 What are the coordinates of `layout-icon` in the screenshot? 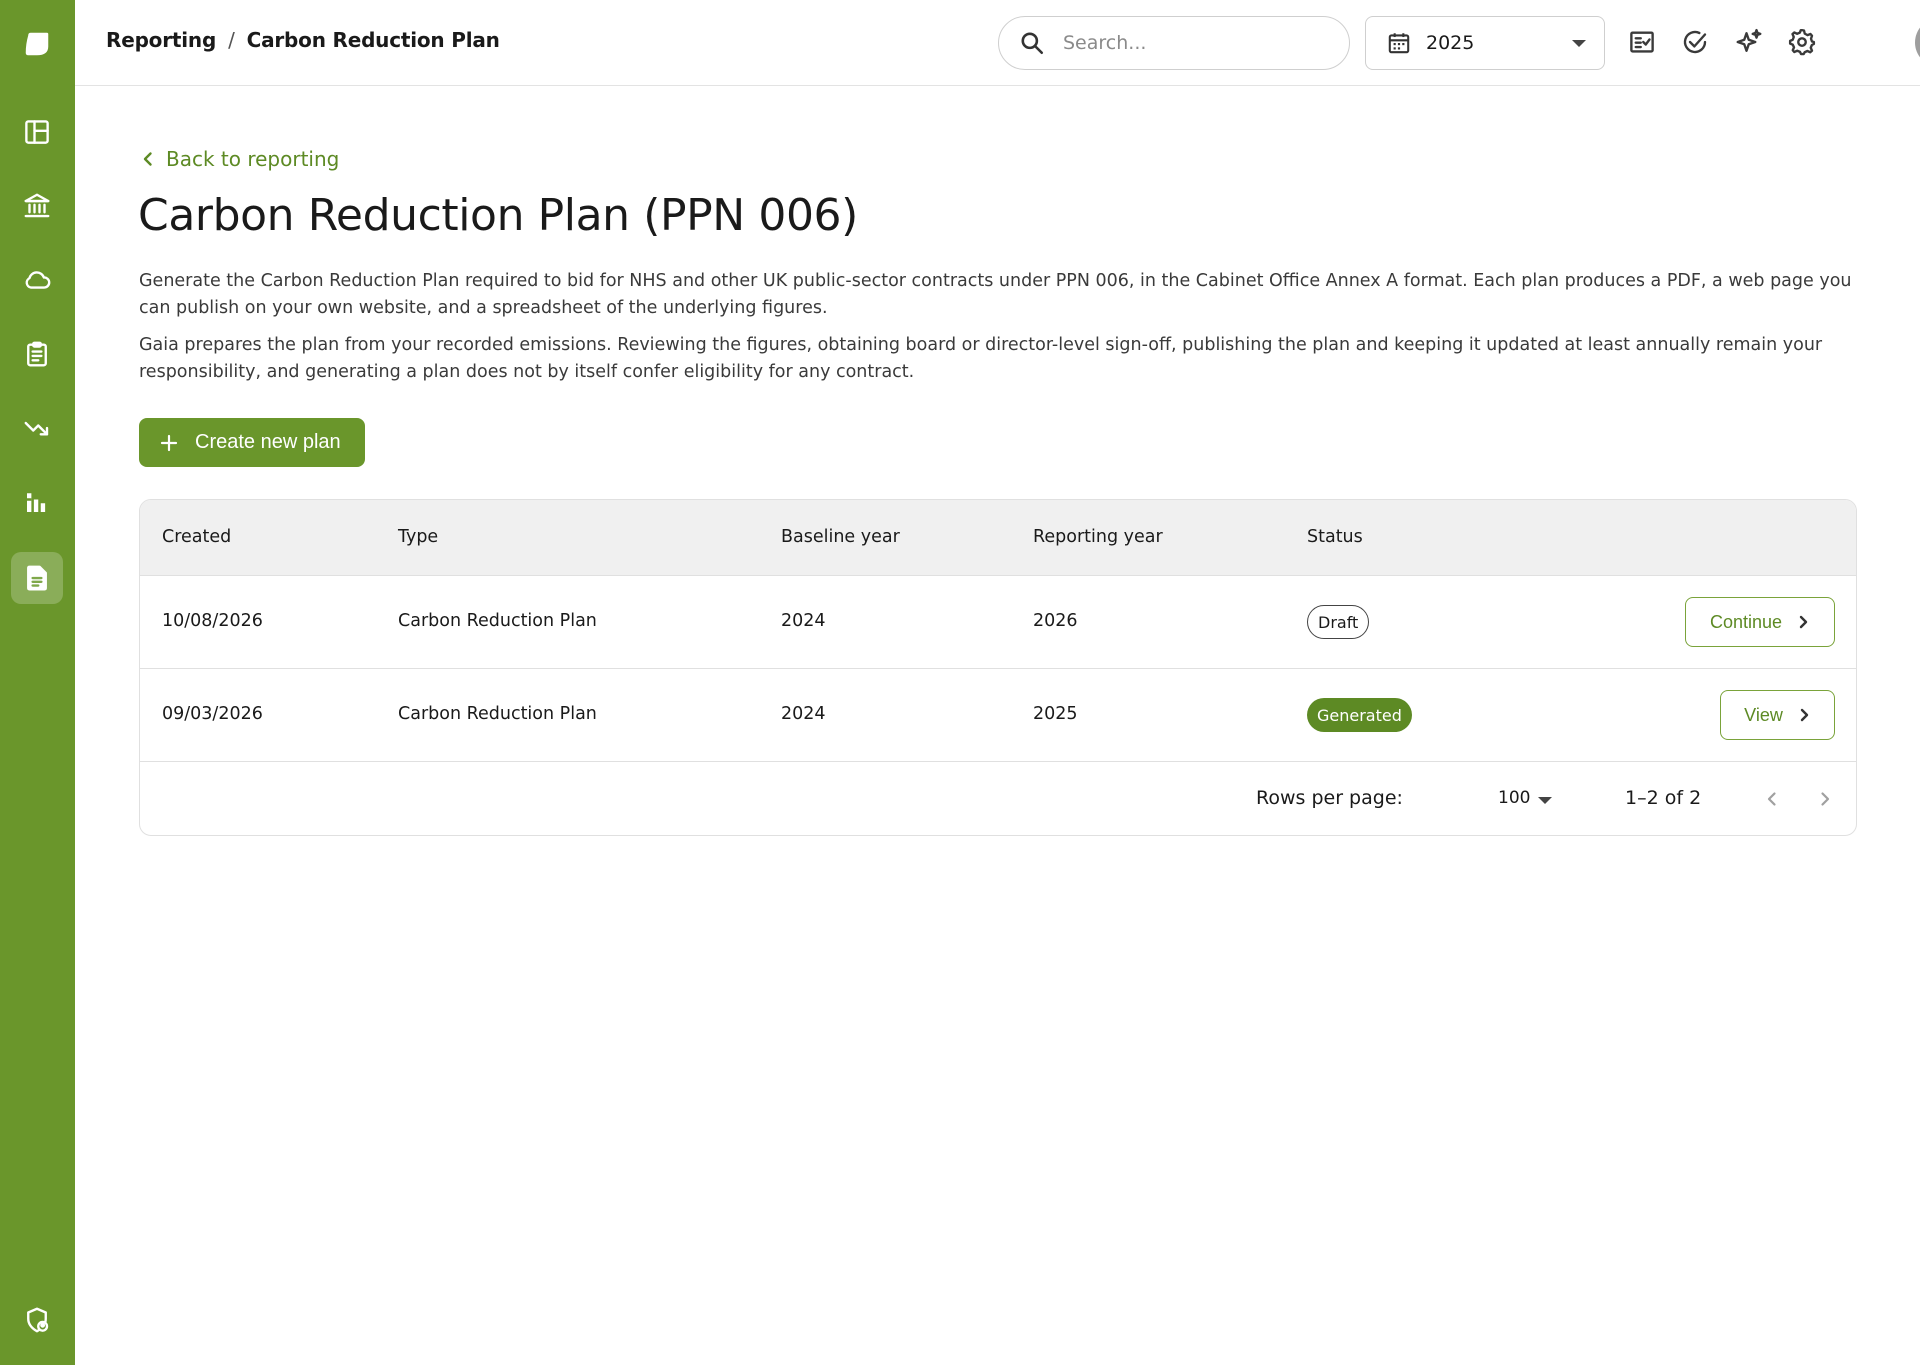 It's located at (37, 132).